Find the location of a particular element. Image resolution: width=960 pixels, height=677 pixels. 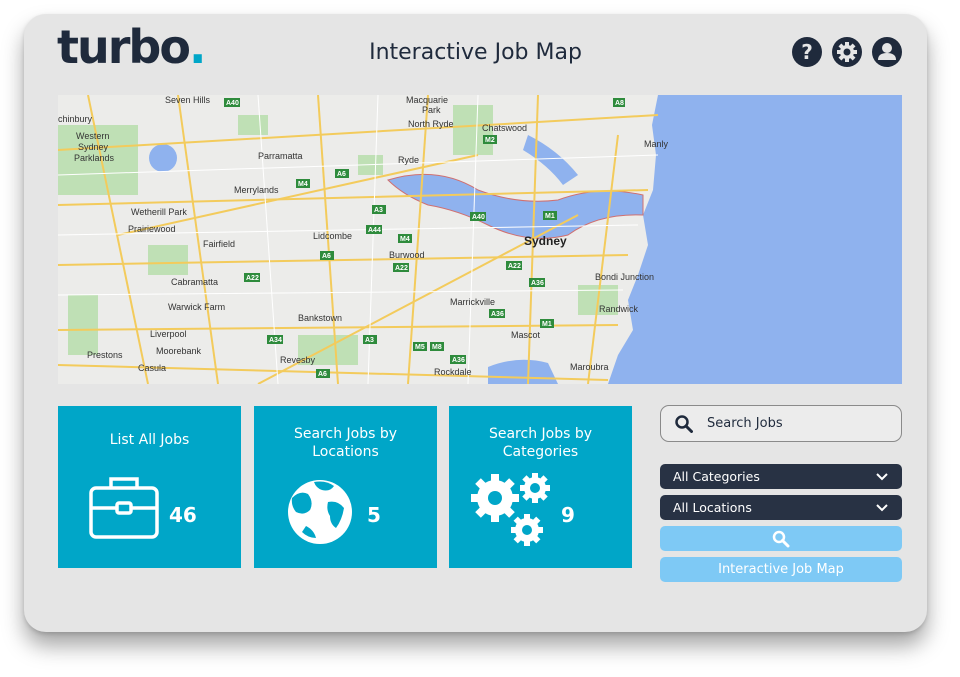

categories-value: All Categories is located at coordinates (716, 476).